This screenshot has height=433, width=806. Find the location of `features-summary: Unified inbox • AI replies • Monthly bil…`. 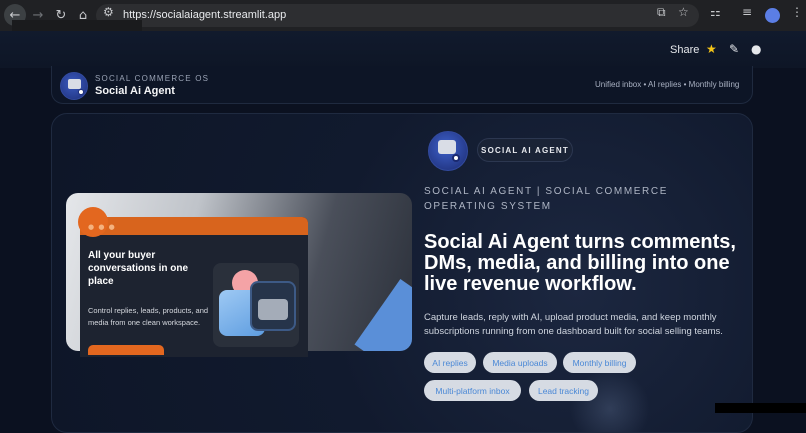

features-summary: Unified inbox • AI replies • Monthly bil… is located at coordinates (667, 84).